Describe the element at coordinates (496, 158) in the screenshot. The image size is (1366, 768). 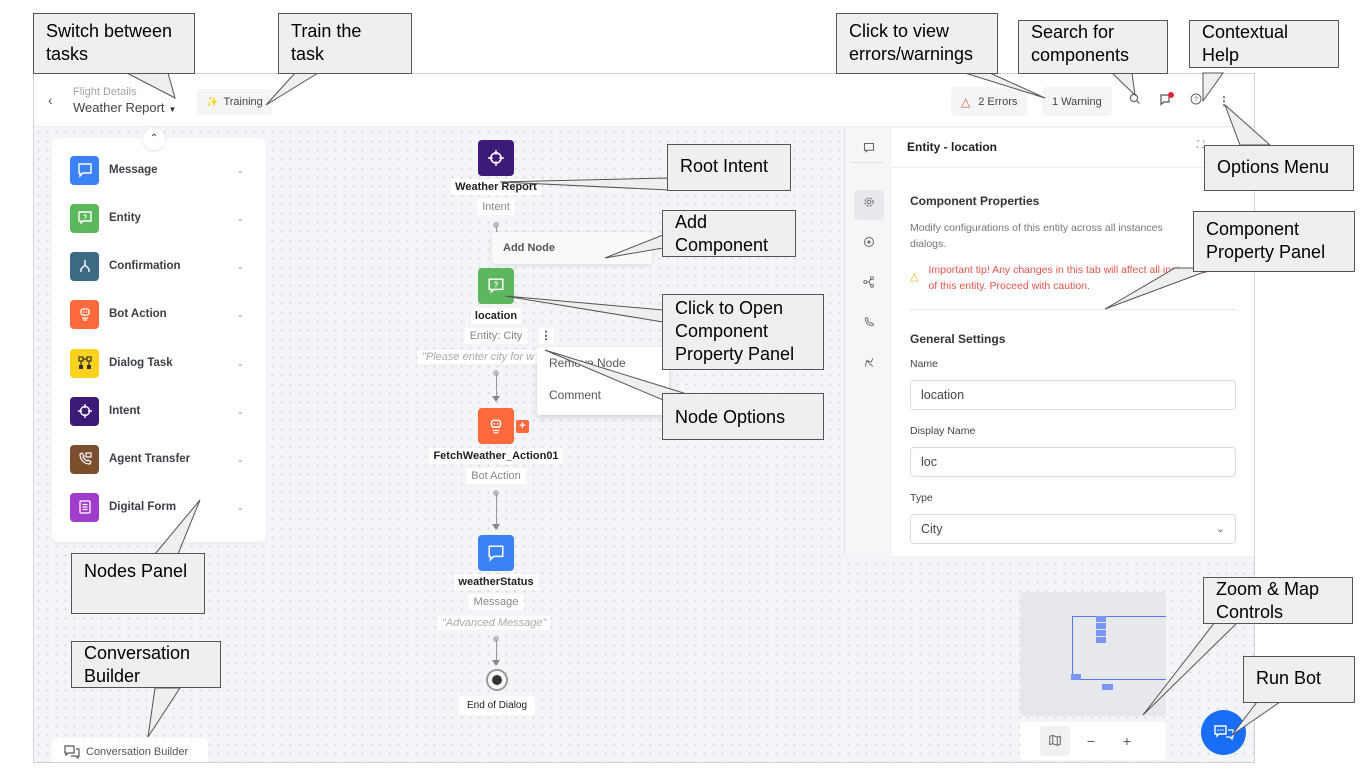
I see `root-intent-node` at that location.